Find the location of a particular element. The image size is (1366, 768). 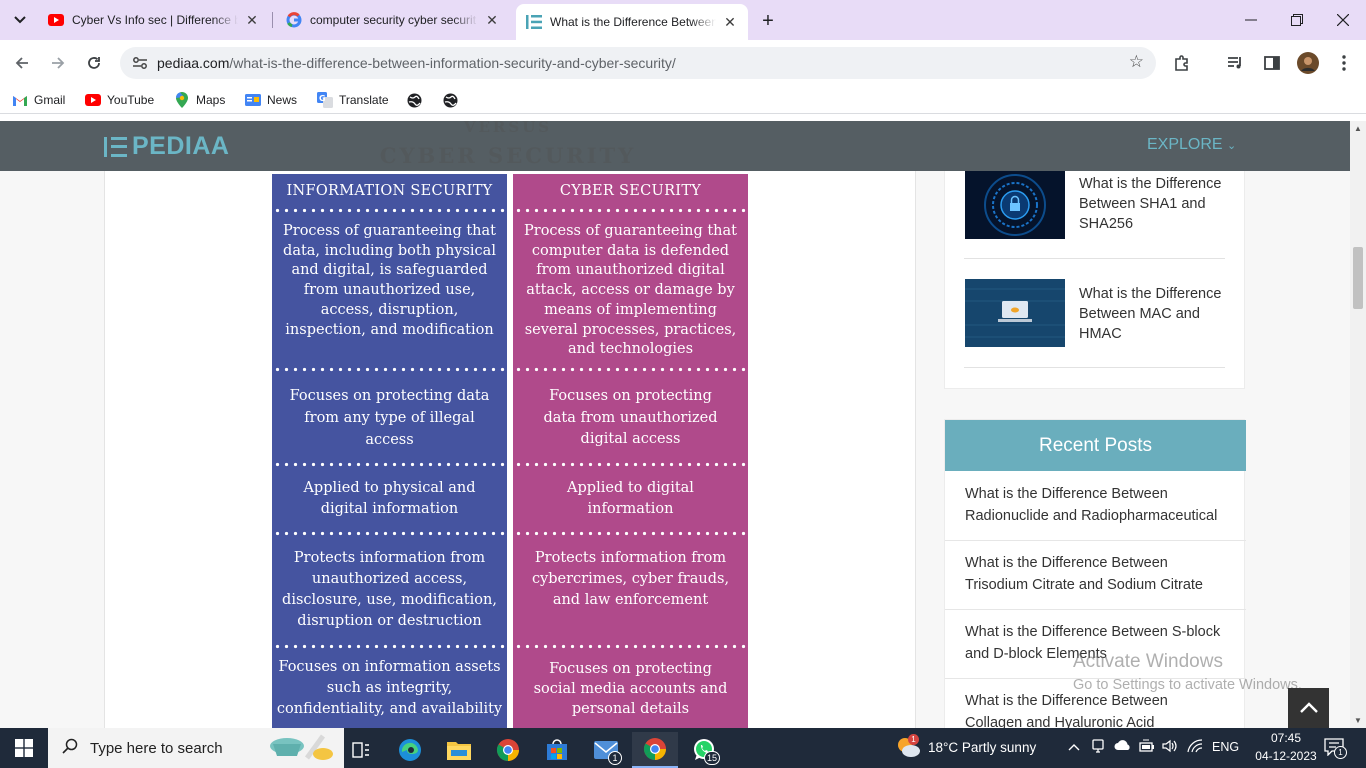

scrollbar-thumb is located at coordinates (1358, 278).